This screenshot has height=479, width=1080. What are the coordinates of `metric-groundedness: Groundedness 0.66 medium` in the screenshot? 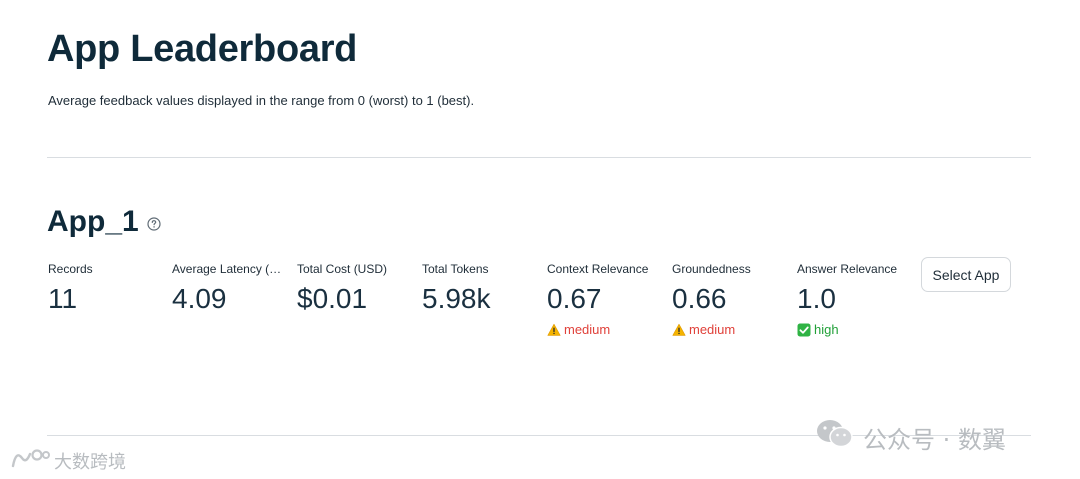 It's located at (731, 299).